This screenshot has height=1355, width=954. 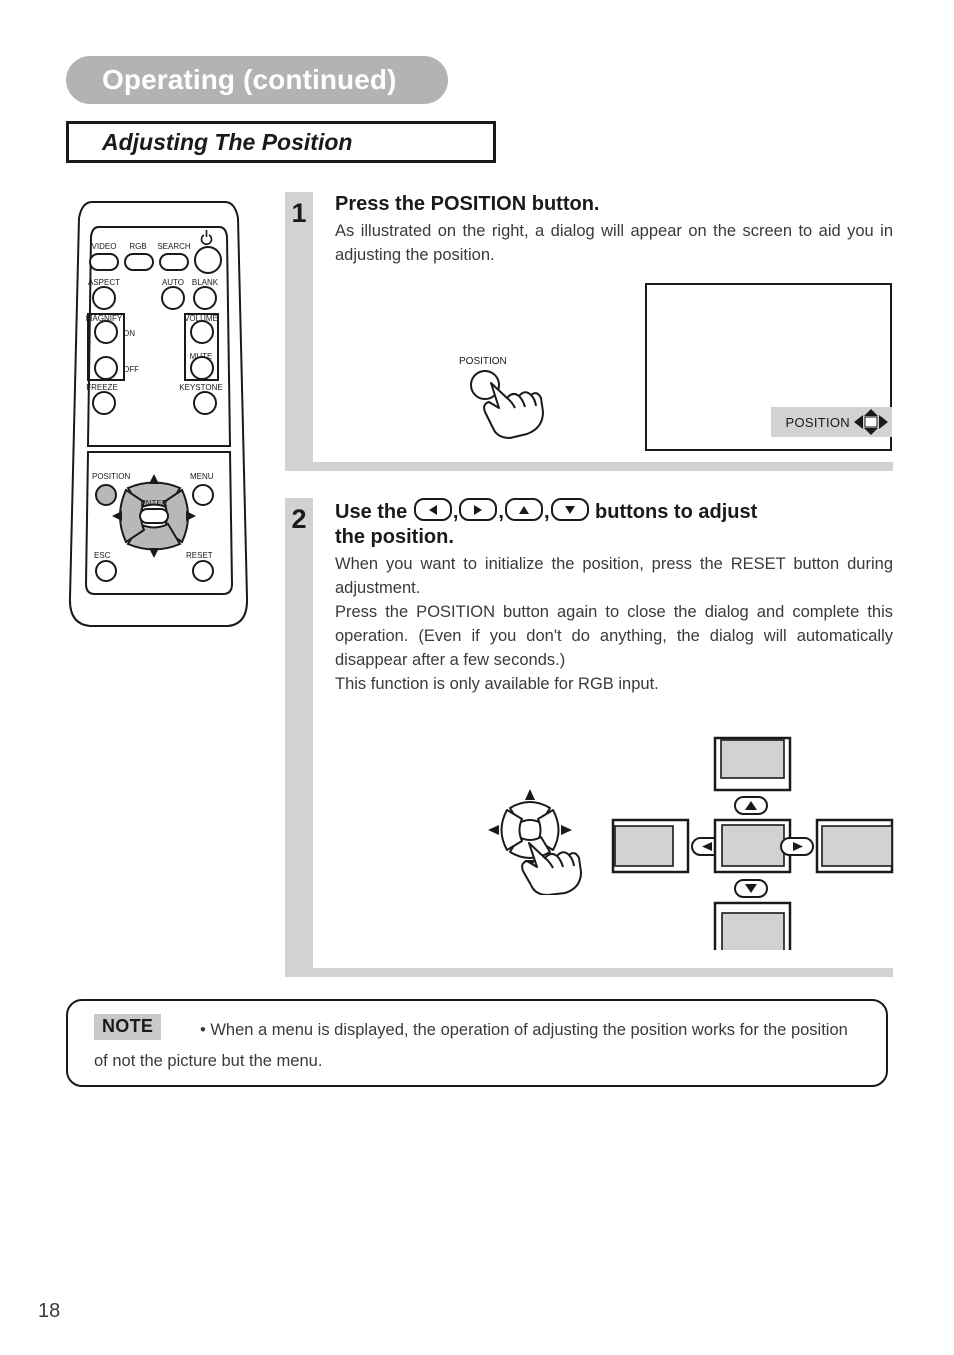 What do you see at coordinates (299, 733) in the screenshot?
I see `step-2-number-column: 2` at bounding box center [299, 733].